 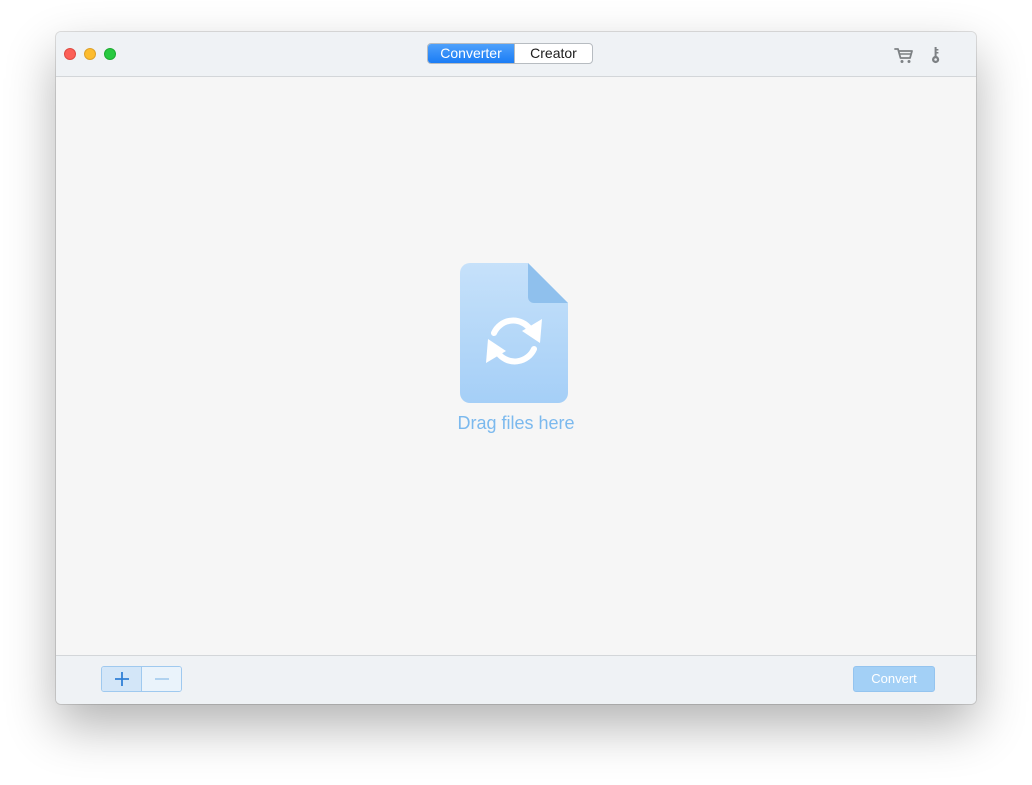 I want to click on file-convert-icon, so click(x=514, y=333).